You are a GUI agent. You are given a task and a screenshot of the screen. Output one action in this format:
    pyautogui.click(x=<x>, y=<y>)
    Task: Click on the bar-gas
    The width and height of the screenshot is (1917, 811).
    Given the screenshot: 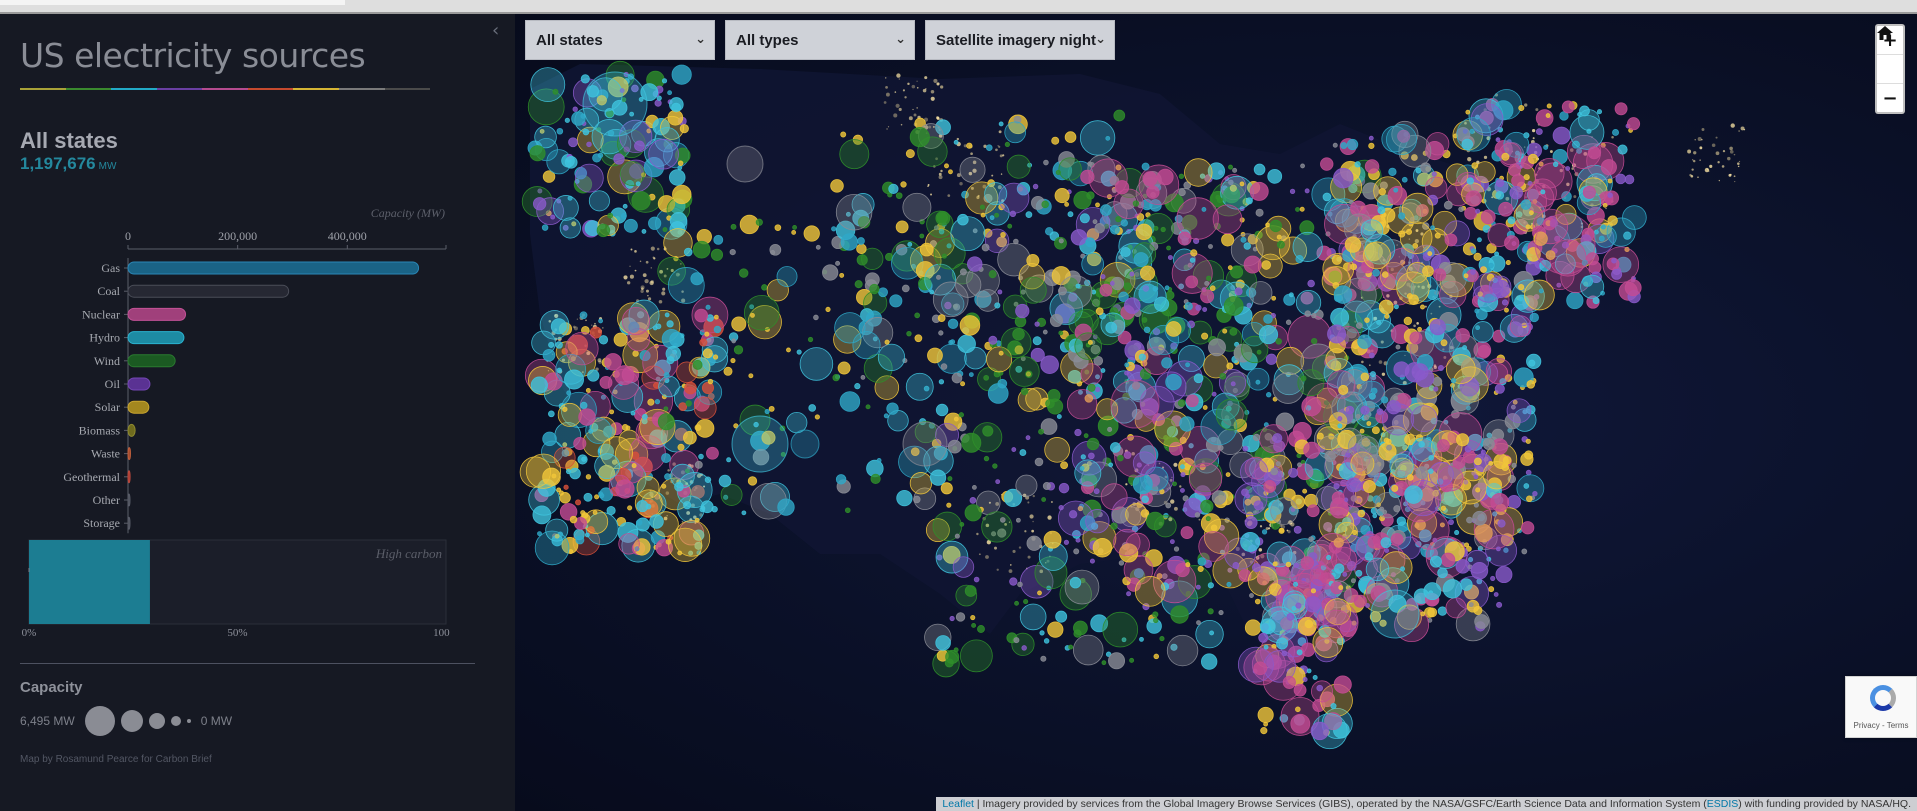 What is the action you would take?
    pyautogui.click(x=273, y=268)
    